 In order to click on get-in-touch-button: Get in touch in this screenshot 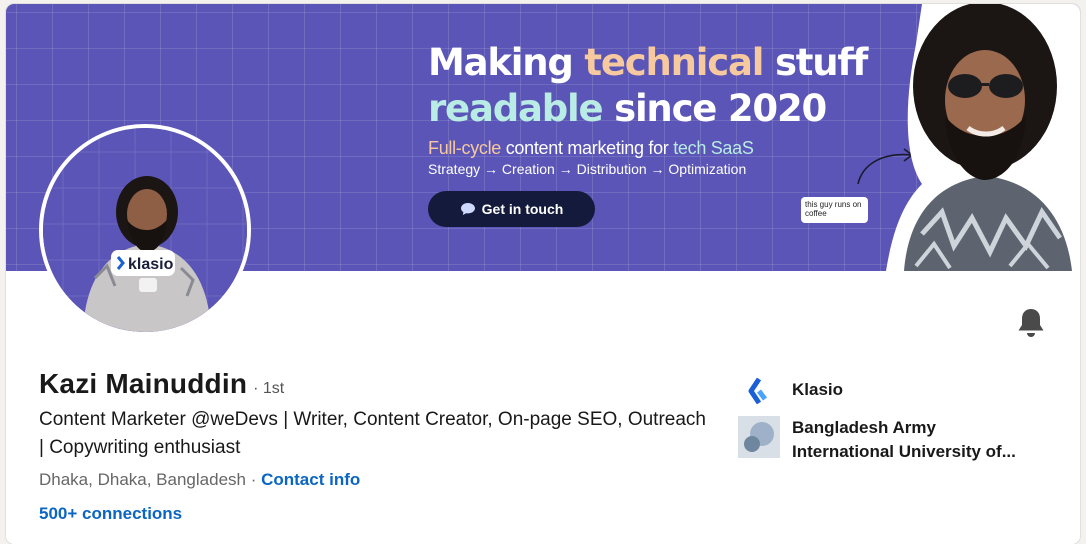, I will do `click(511, 209)`.